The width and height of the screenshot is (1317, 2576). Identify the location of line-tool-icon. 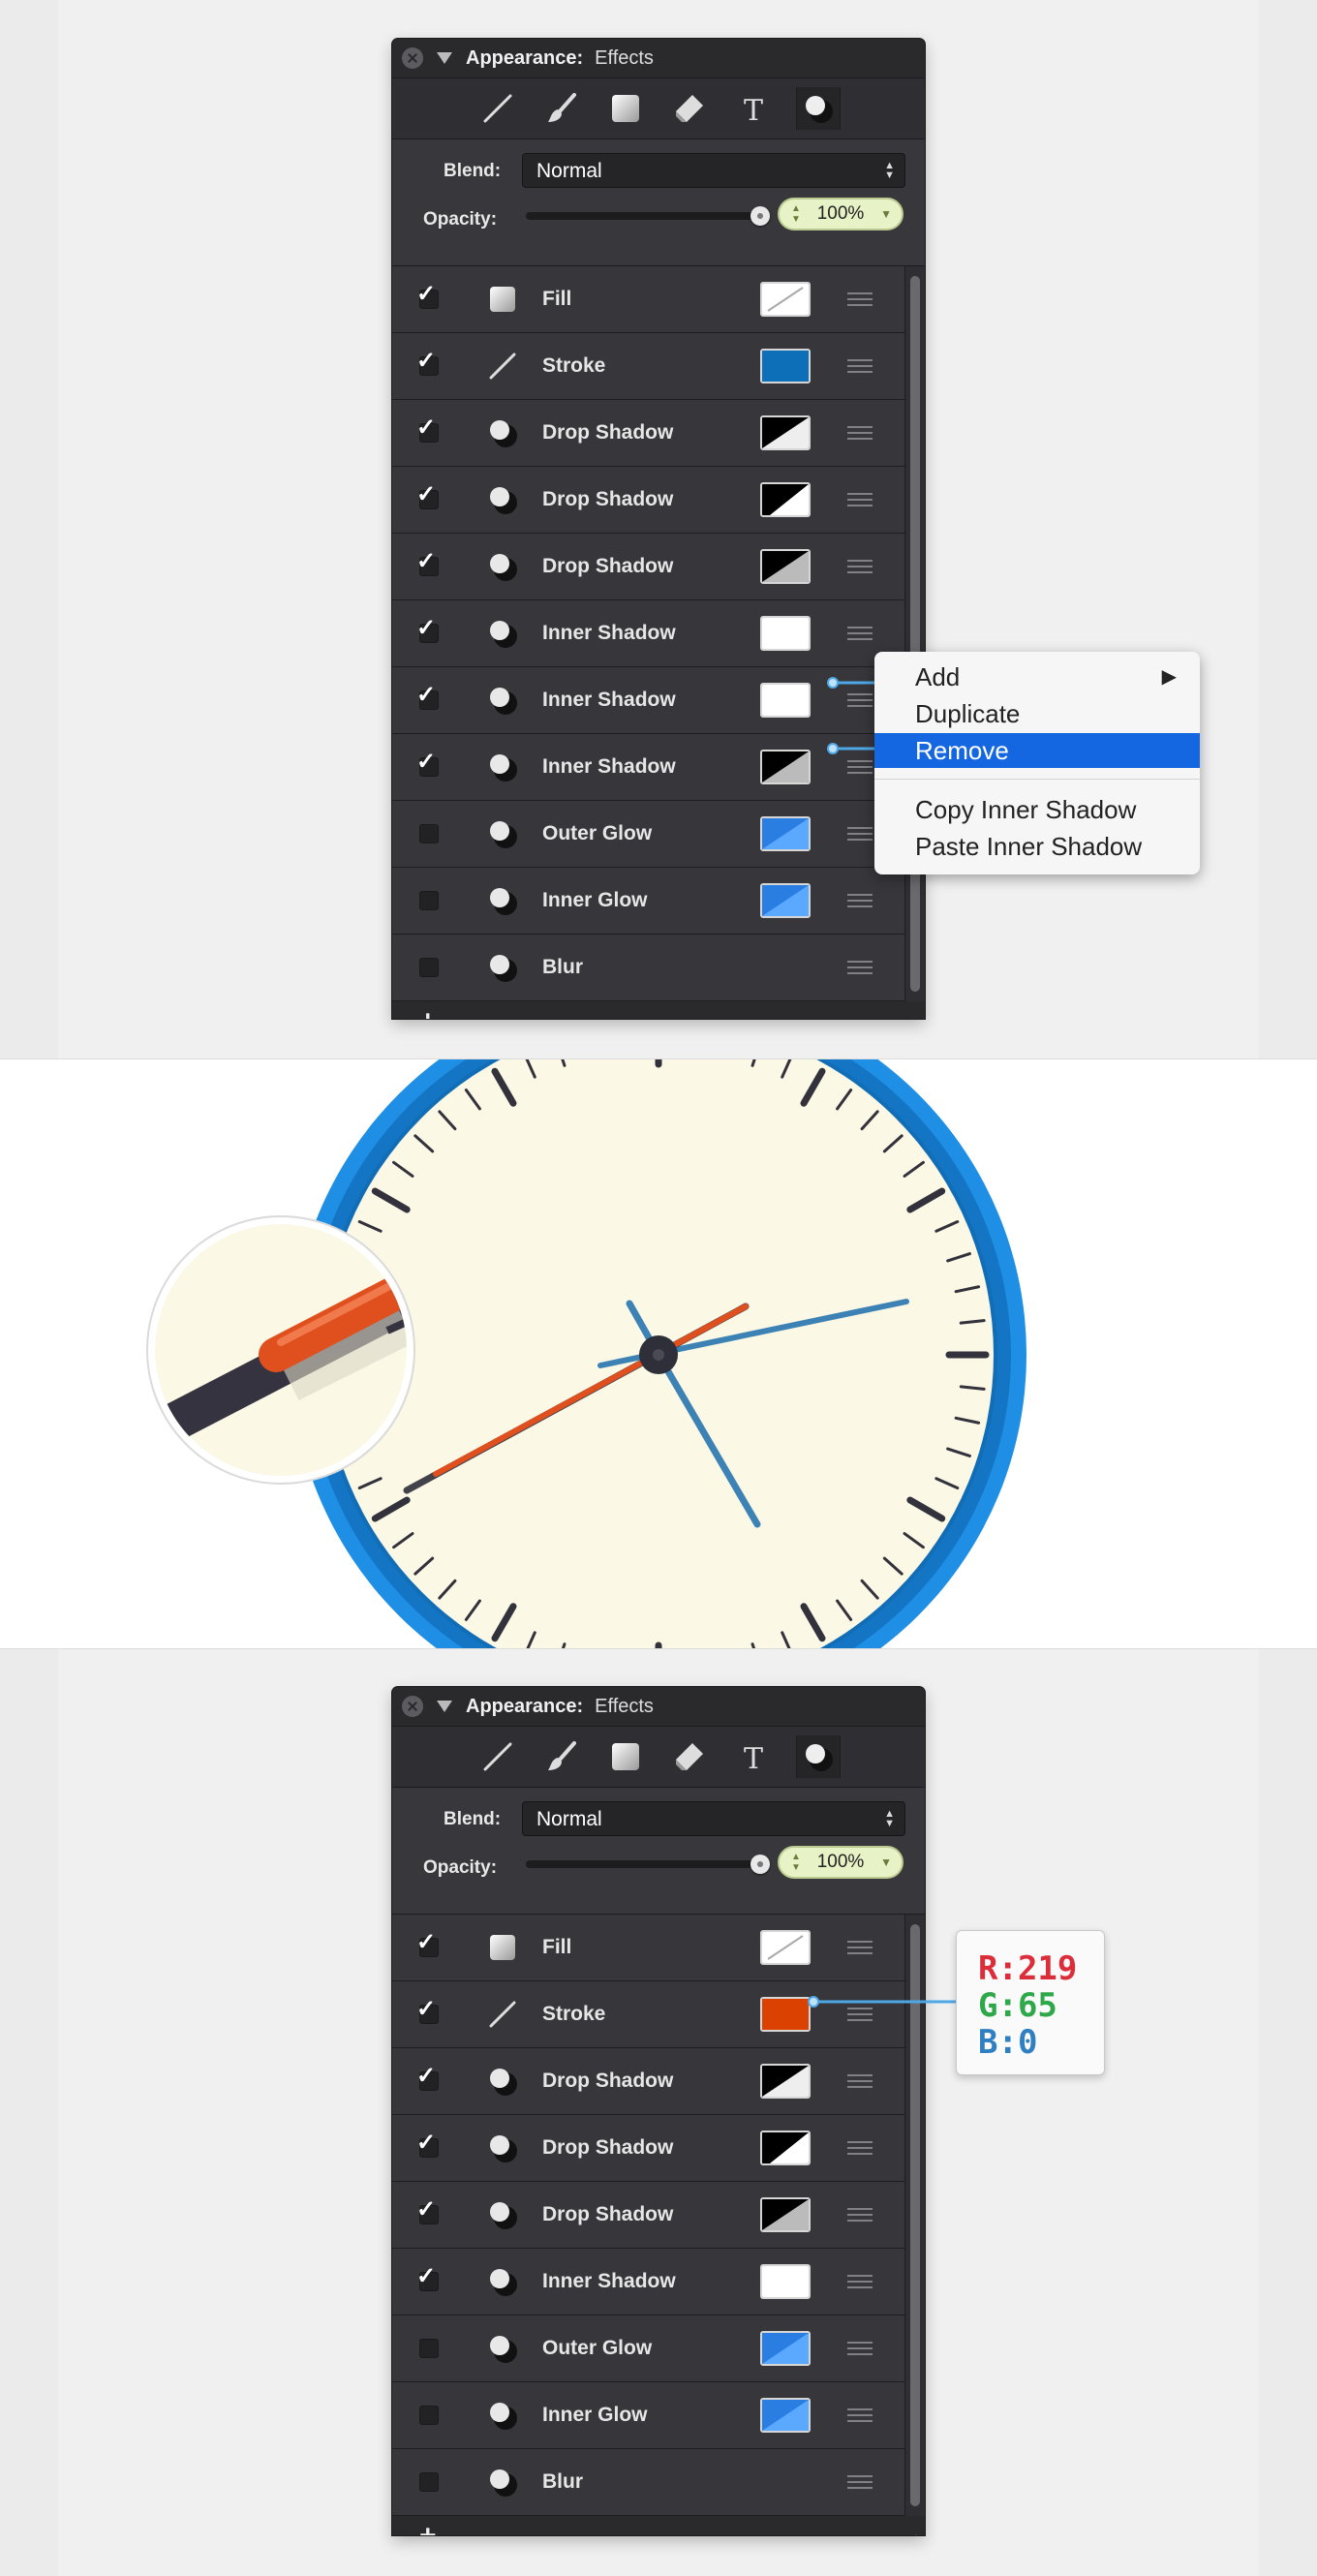
(498, 1756).